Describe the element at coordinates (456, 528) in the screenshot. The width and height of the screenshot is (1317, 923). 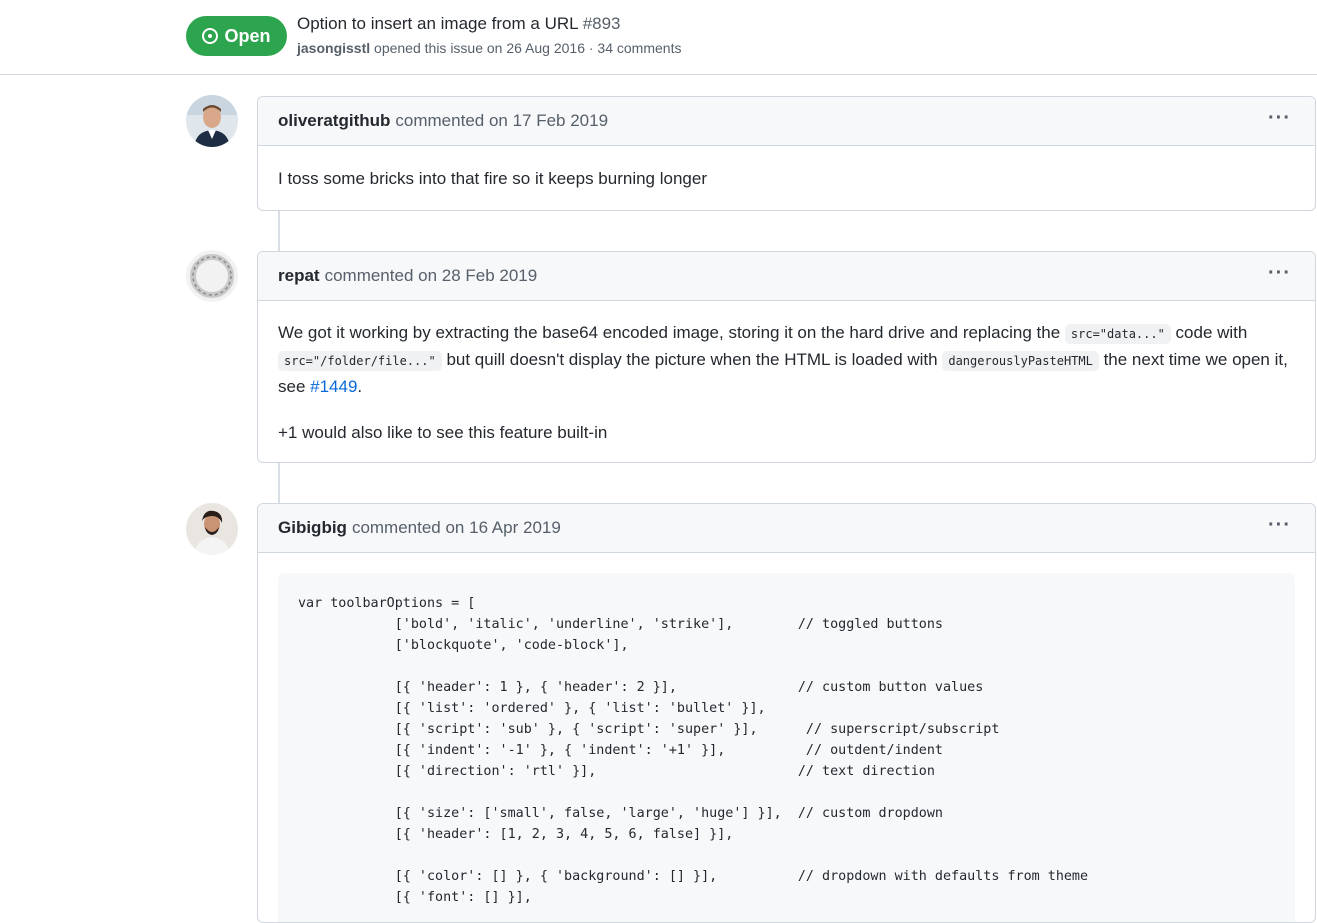
I see `comment-date-link: commented on 16 Apr 2019` at that location.